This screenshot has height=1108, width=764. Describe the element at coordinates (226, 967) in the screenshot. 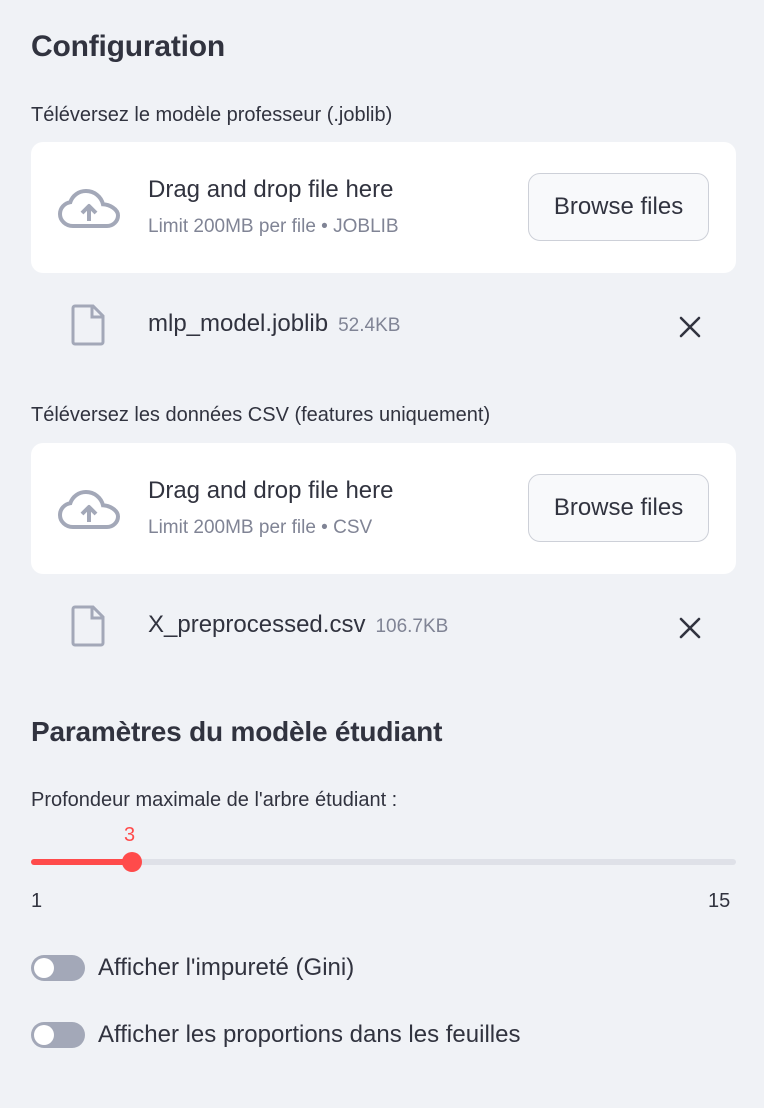

I see `toggle-gini-label: Afficher l'impureté (Gini)` at that location.